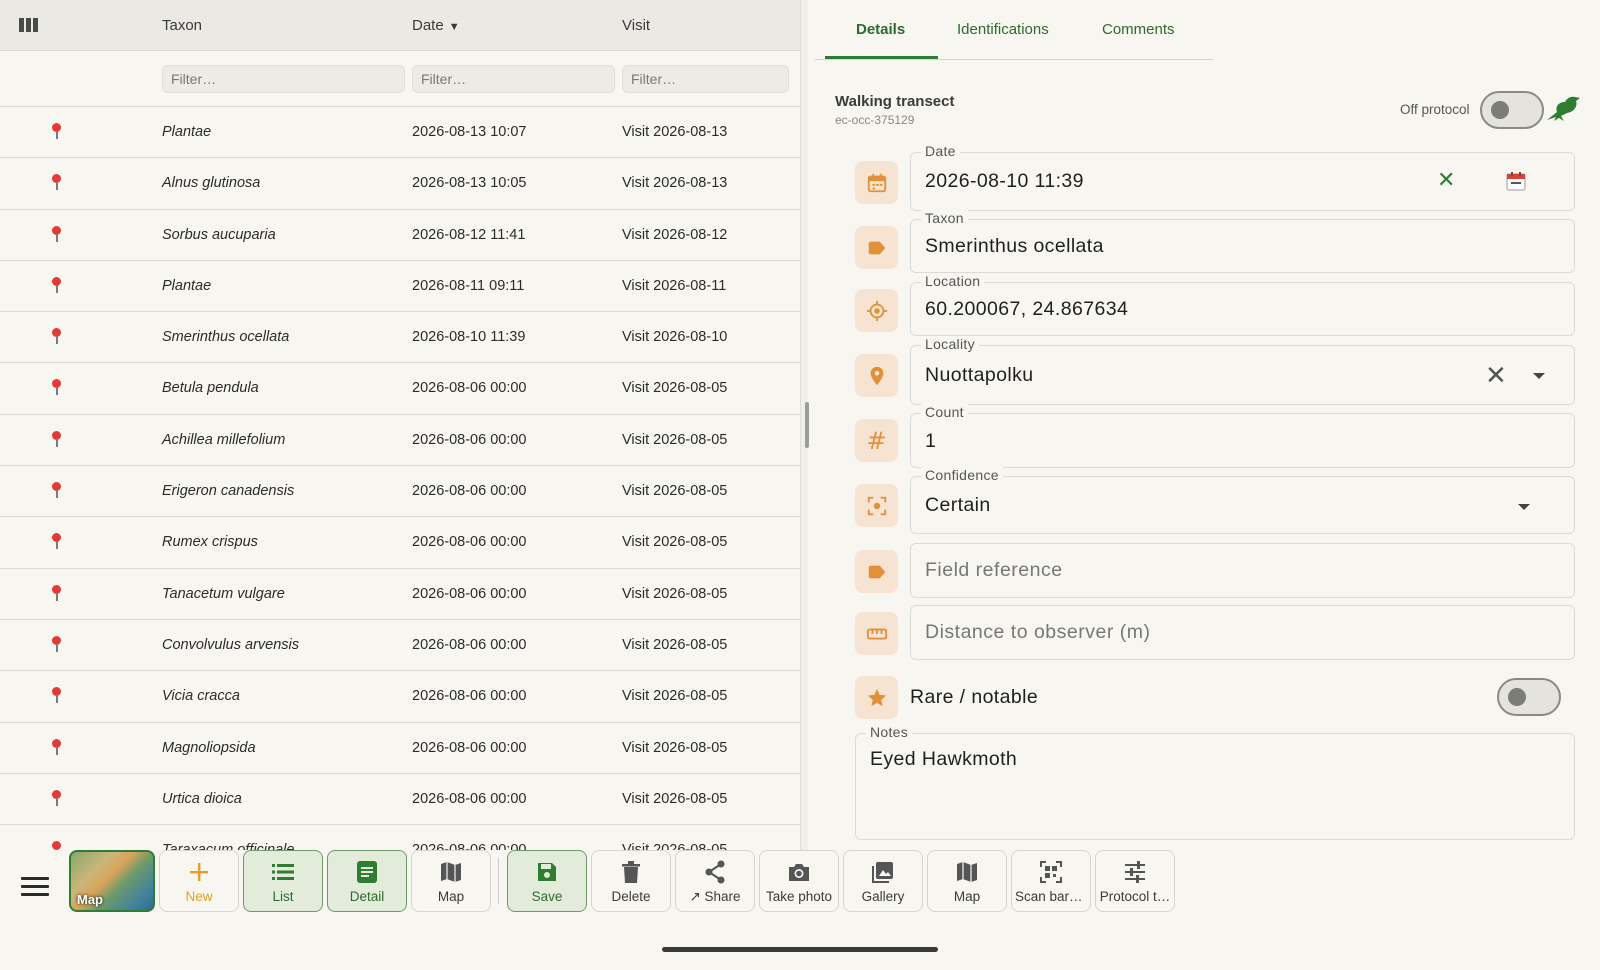 Image resolution: width=1600 pixels, height=970 pixels. I want to click on map-button: Map, so click(451, 881).